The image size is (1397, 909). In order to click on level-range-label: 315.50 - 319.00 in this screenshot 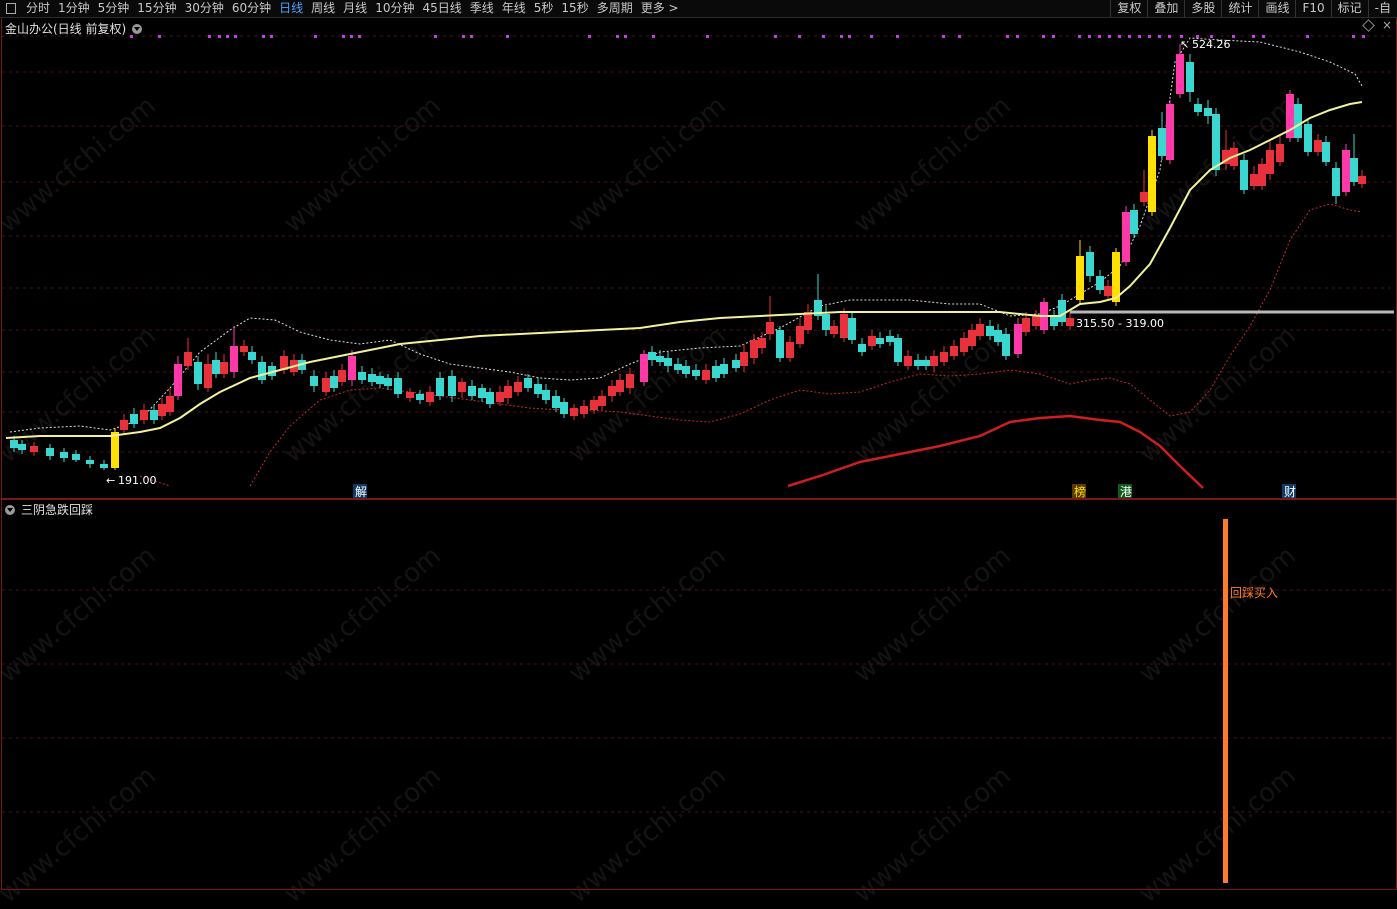, I will do `click(1120, 323)`.